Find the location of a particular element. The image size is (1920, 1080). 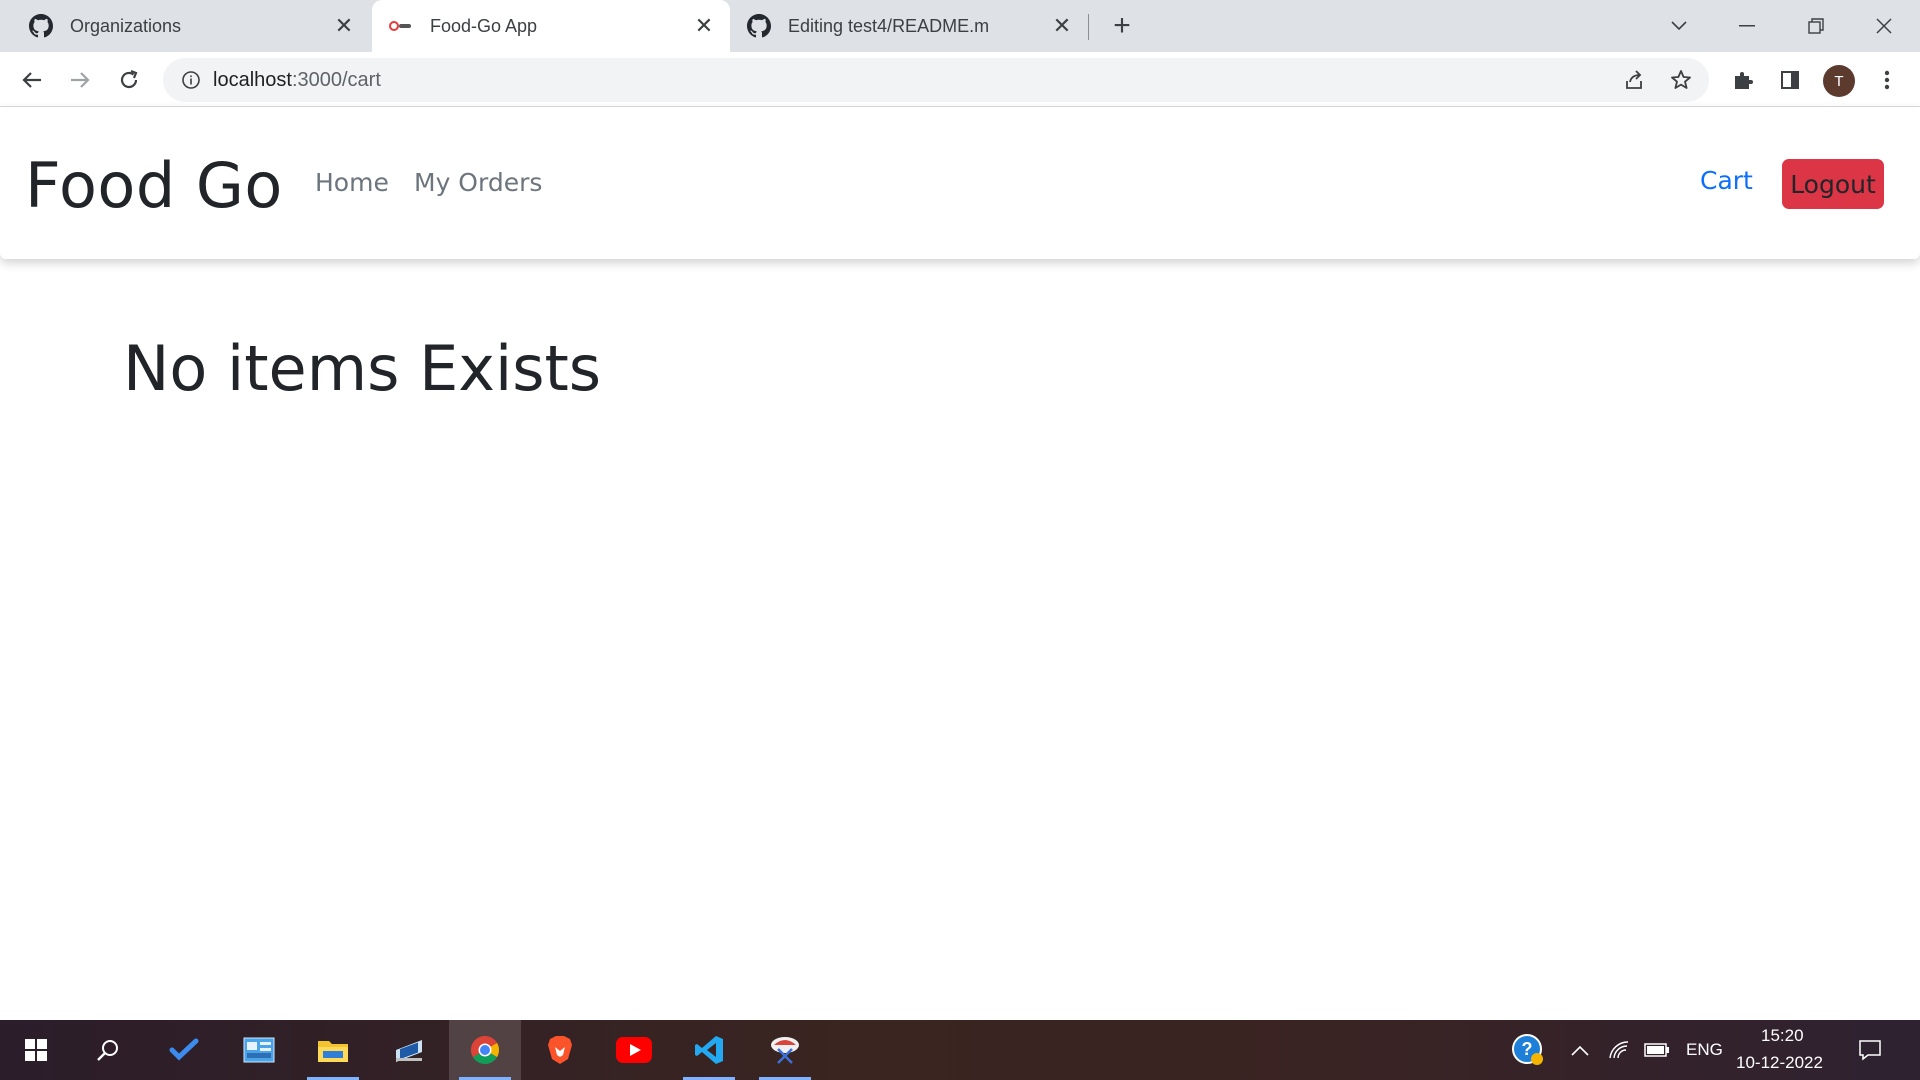

language-indicator: ENG is located at coordinates (1704, 1050).